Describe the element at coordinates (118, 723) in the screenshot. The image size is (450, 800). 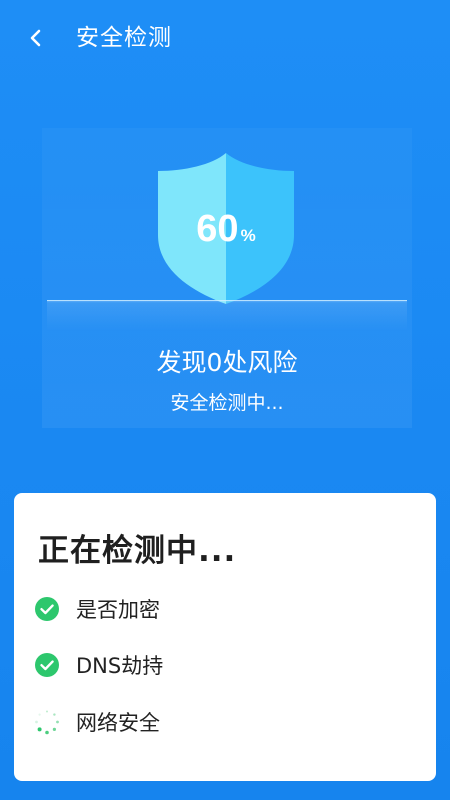
I see `check-item-label: 网络安全` at that location.